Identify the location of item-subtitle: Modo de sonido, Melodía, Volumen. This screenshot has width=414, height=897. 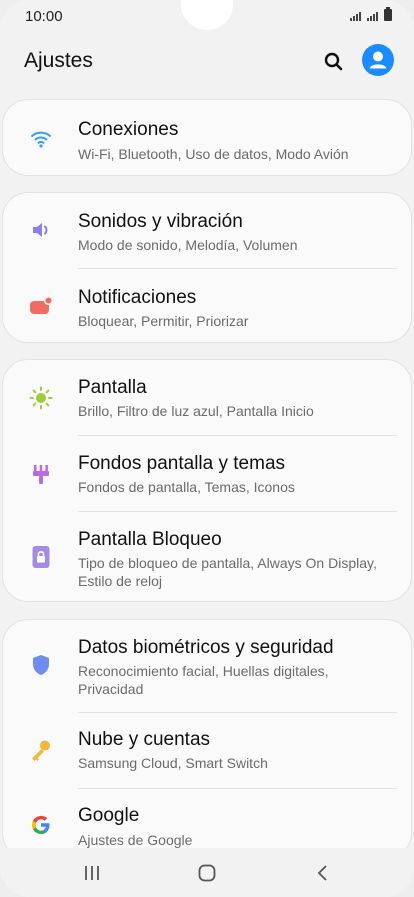
(188, 245).